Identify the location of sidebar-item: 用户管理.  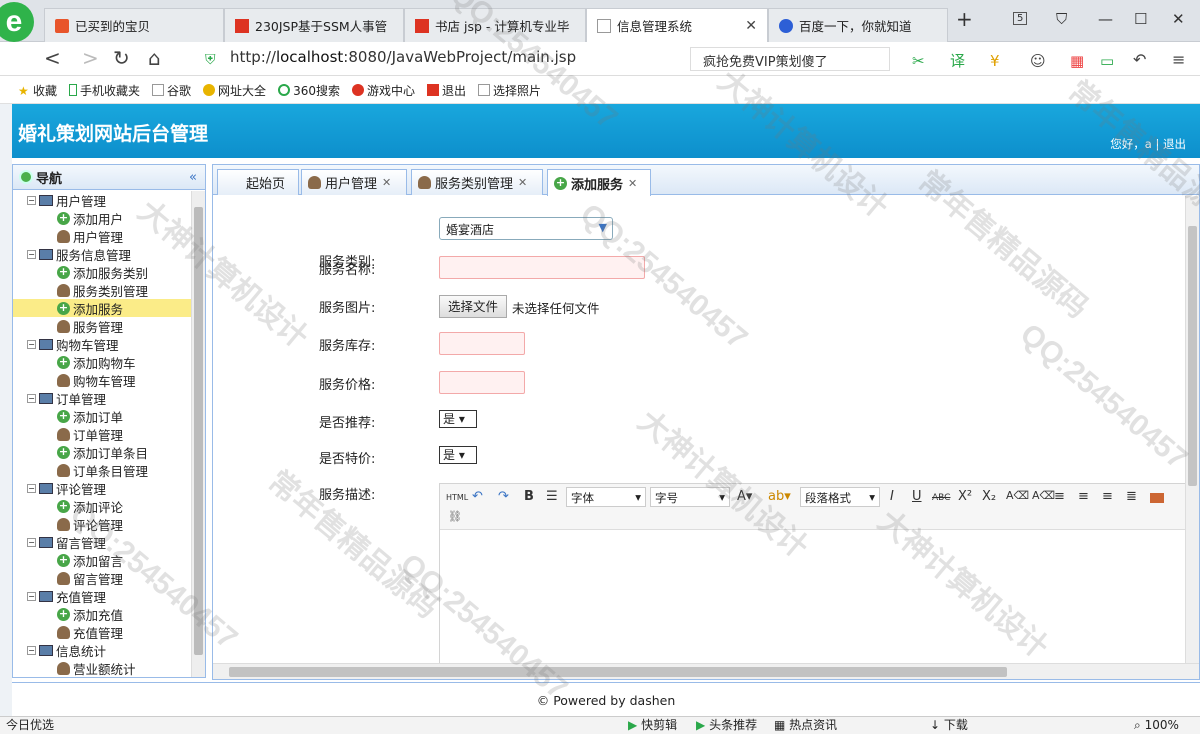
(102, 236).